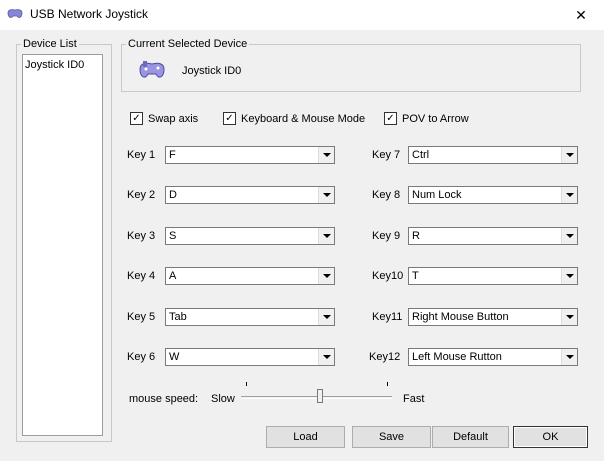  I want to click on current-device-label: Current Selected Device, so click(188, 44).